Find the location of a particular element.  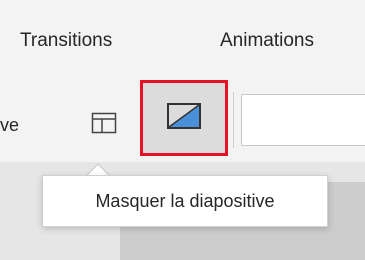

slide-layout-button is located at coordinates (104, 125).